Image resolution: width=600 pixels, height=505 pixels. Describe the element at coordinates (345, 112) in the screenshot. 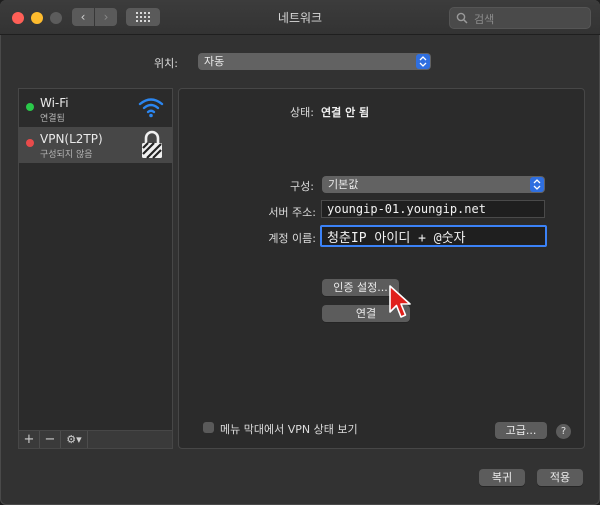

I see `status-value: 연결 안 됨` at that location.